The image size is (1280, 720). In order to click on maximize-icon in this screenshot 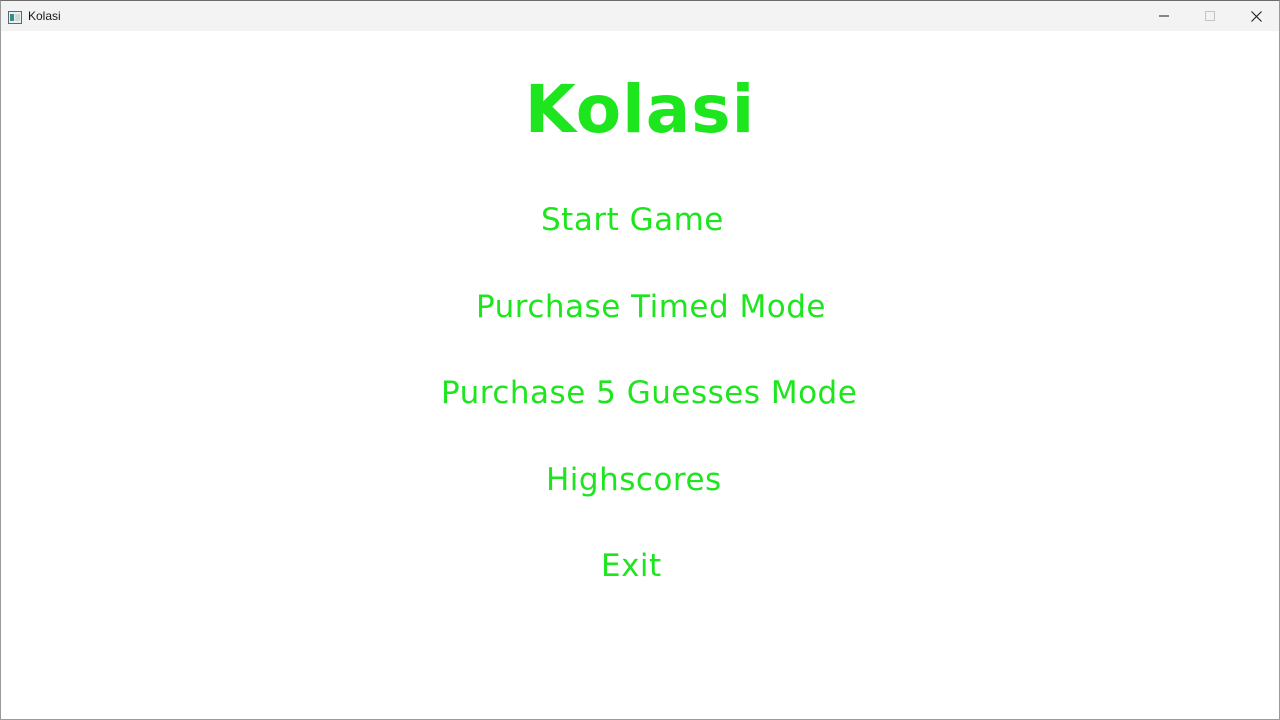, I will do `click(1210, 16)`.